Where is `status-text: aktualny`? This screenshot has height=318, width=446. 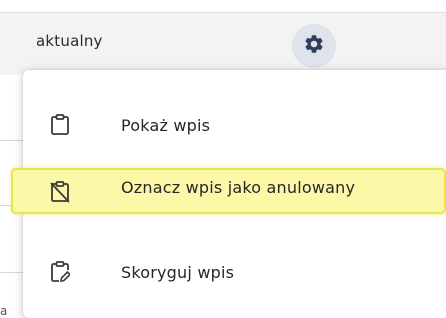
status-text: aktualny is located at coordinates (69, 41).